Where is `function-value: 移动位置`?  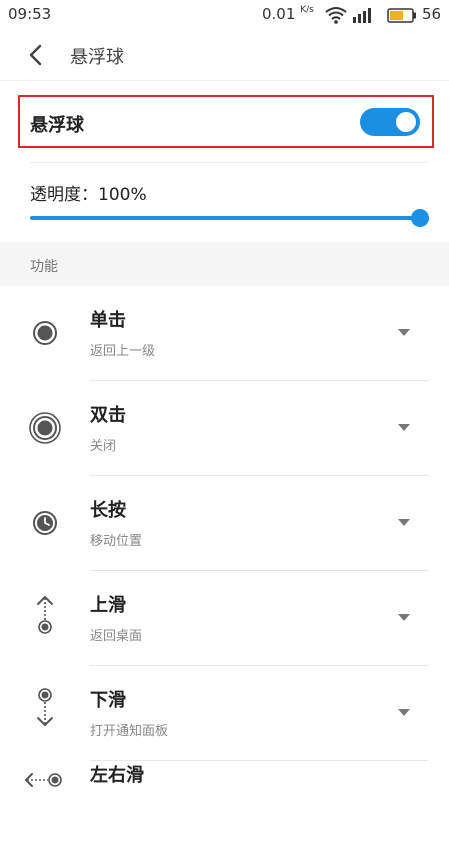 function-value: 移动位置 is located at coordinates (116, 541).